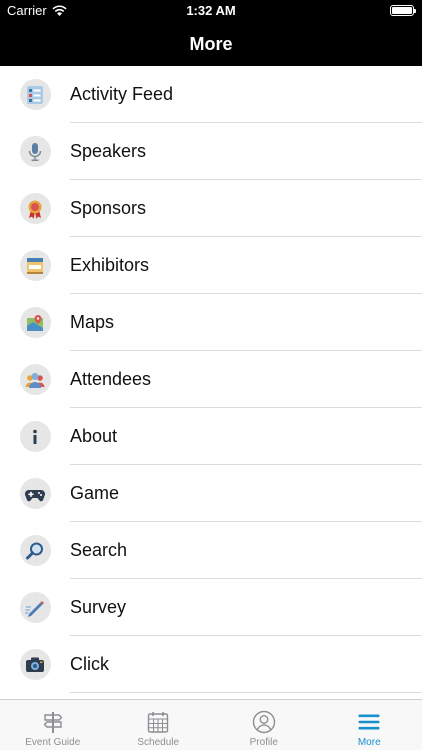 The width and height of the screenshot is (422, 750). Describe the element at coordinates (263, 722) in the screenshot. I see `person-icon` at that location.